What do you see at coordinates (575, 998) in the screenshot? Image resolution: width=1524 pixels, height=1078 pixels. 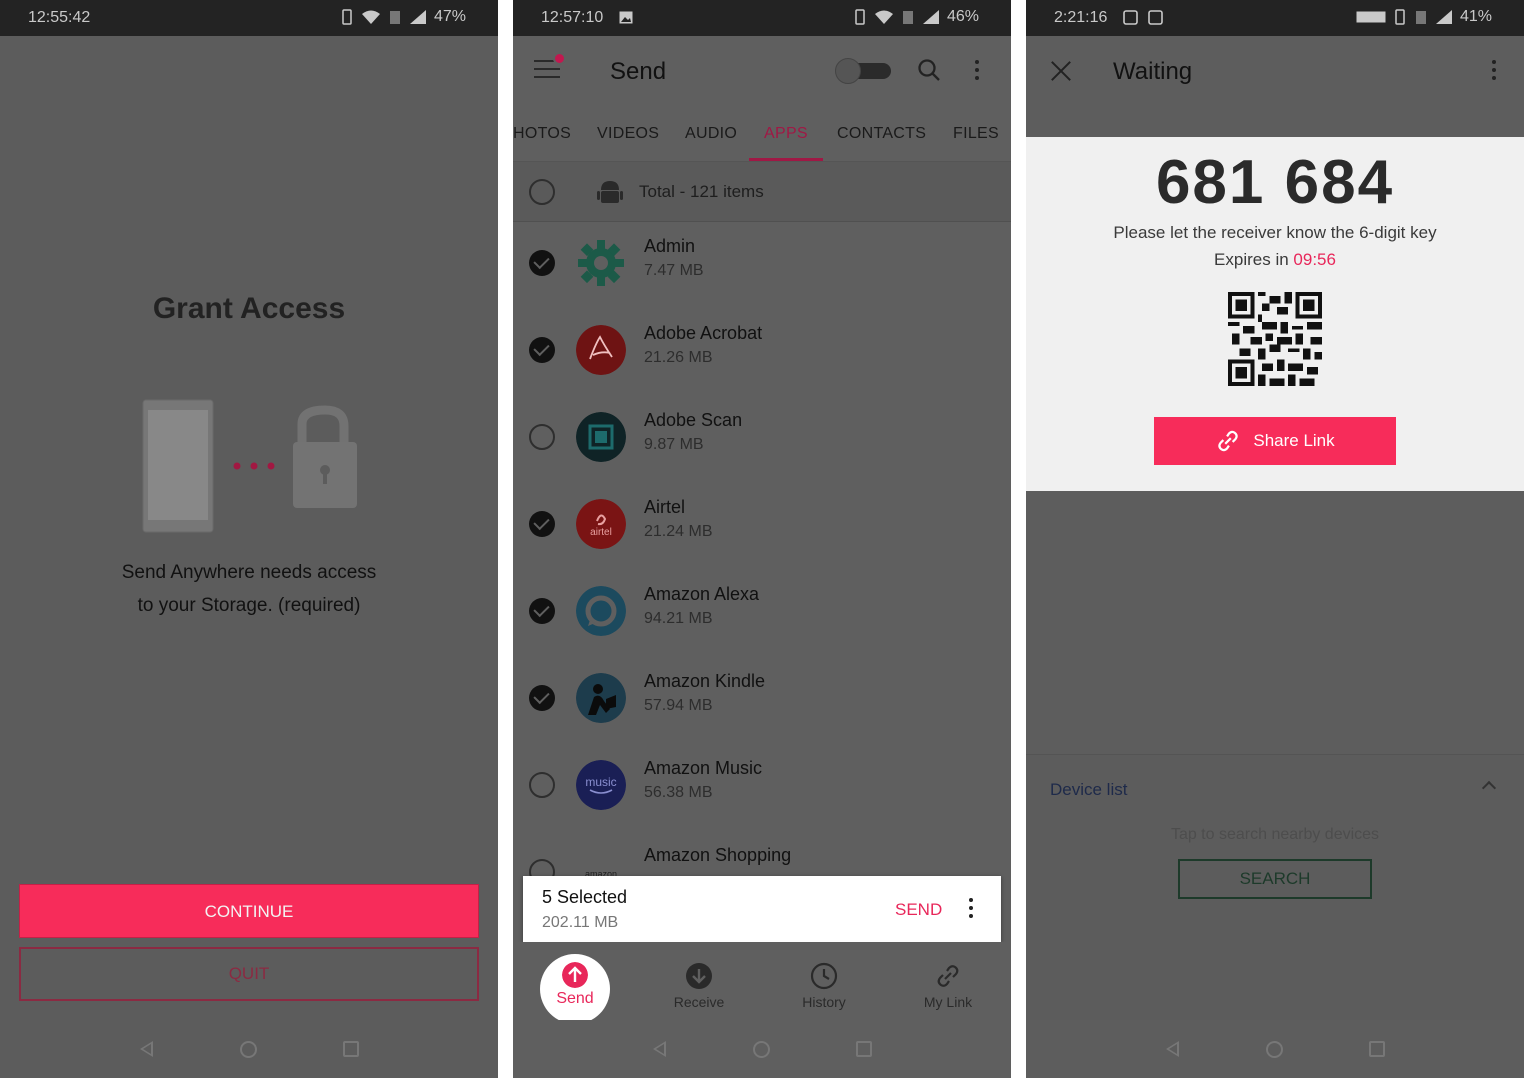 I see `nav-send-label: Send` at bounding box center [575, 998].